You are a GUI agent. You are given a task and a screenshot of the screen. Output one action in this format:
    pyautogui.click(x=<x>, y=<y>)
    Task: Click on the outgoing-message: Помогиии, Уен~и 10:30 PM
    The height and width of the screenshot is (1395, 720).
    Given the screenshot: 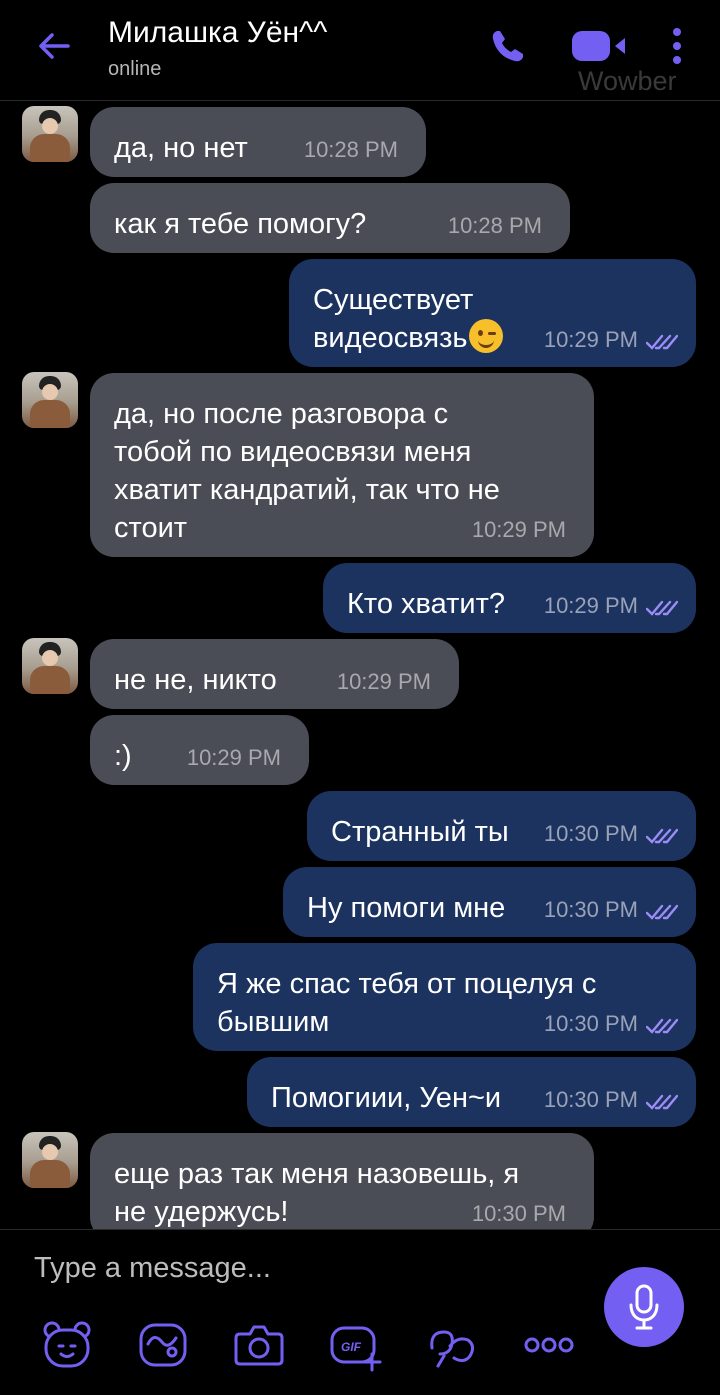 What is the action you would take?
    pyautogui.click(x=471, y=1092)
    